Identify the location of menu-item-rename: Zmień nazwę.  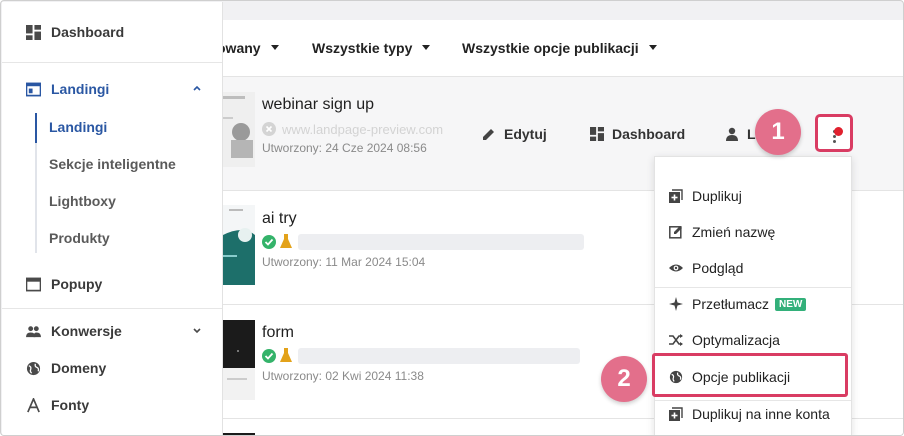
(753, 232).